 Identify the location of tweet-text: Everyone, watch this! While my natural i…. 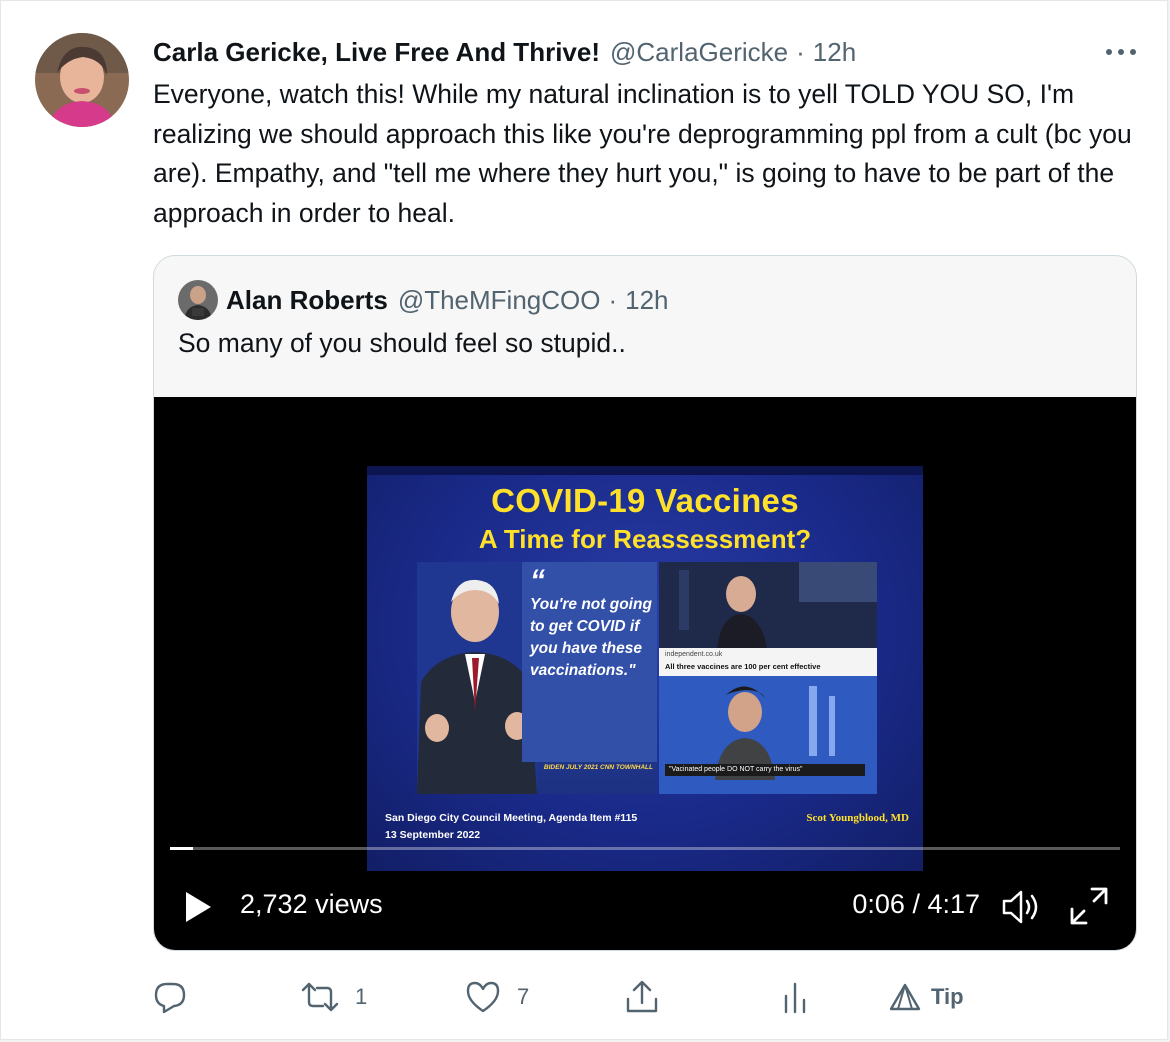
(642, 153).